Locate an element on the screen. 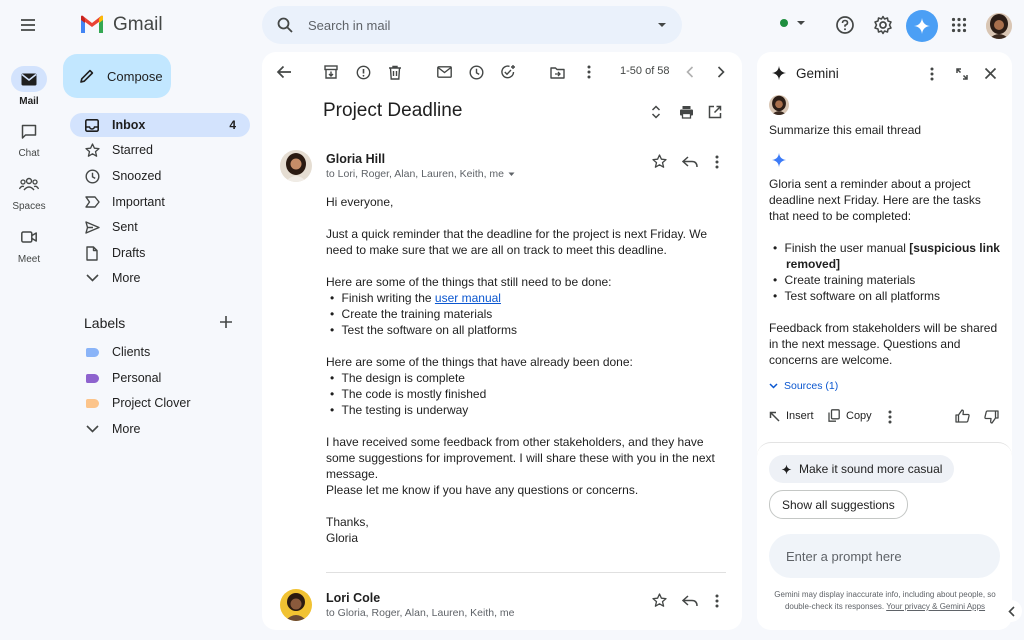 The height and width of the screenshot is (640, 1024). chevron-left-icon is located at coordinates (1011, 611).